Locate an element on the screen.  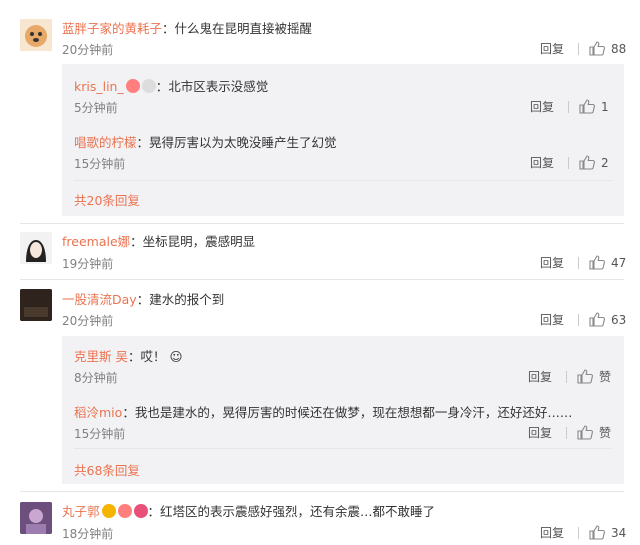
comment-line: 丸子郭 ：红塔区的表示震感好强烈，还有余震…都不敢睡了 is located at coordinates (248, 510).